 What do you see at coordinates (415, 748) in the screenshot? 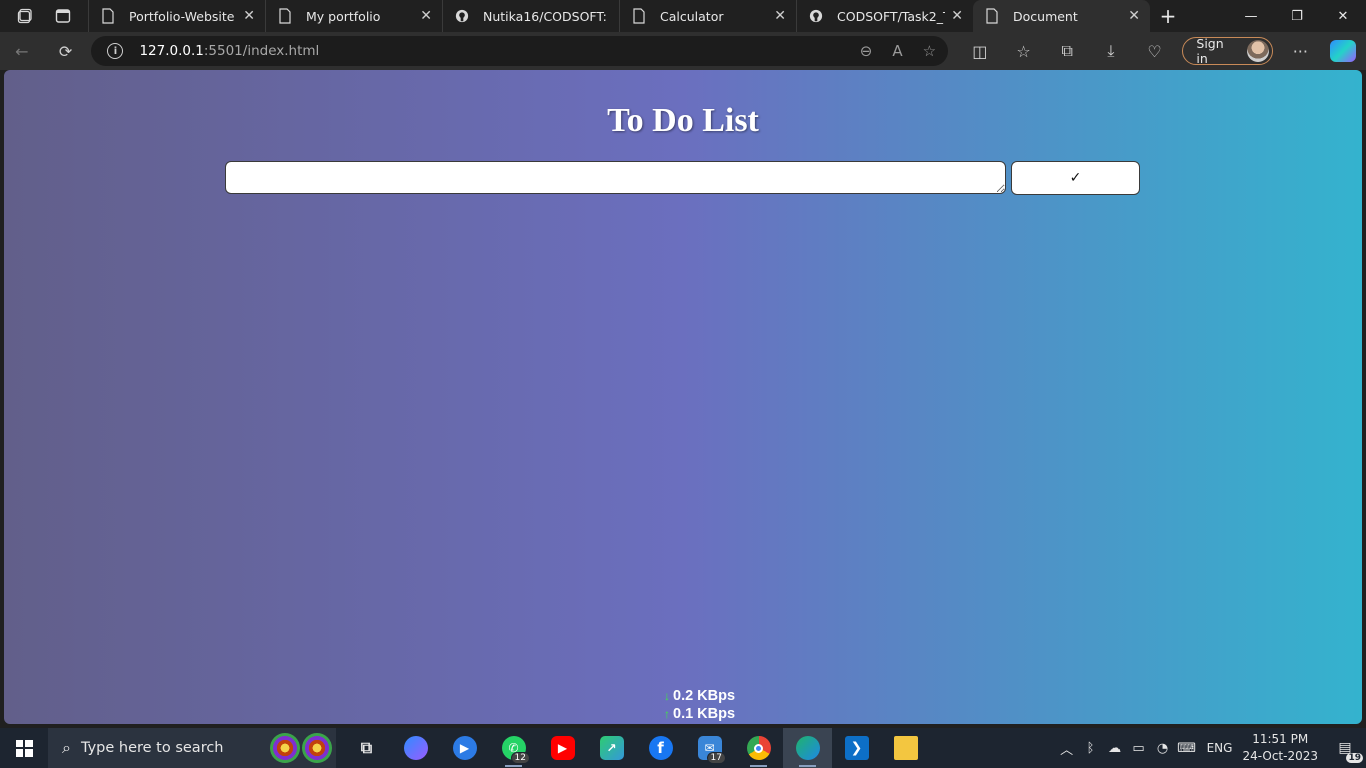
I see `copilot-taskbar-button` at bounding box center [415, 748].